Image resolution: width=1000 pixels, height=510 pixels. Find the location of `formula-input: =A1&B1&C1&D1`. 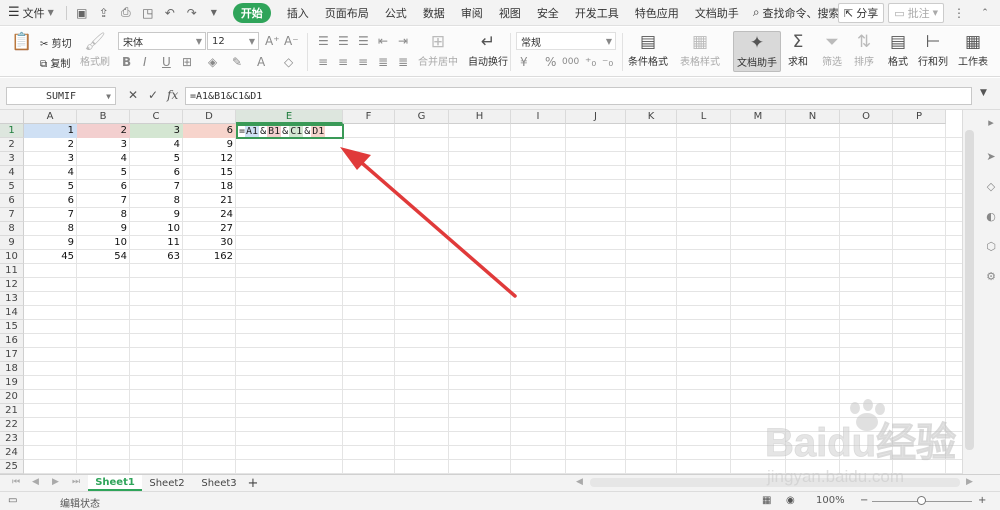

formula-input: =A1&B1&C1&D1 is located at coordinates (578, 96).